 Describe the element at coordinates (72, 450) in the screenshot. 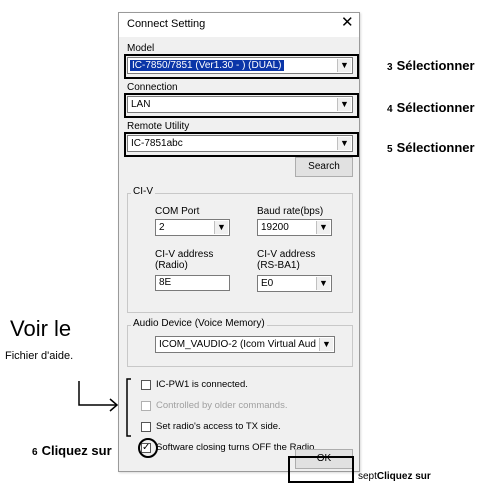

I see `step6-annotation: 6 Cliquez sur` at that location.